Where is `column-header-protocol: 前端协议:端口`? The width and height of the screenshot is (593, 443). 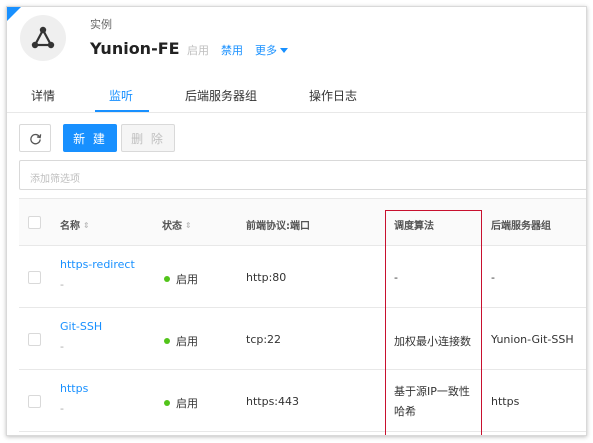
column-header-protocol: 前端协议:端口 is located at coordinates (278, 226).